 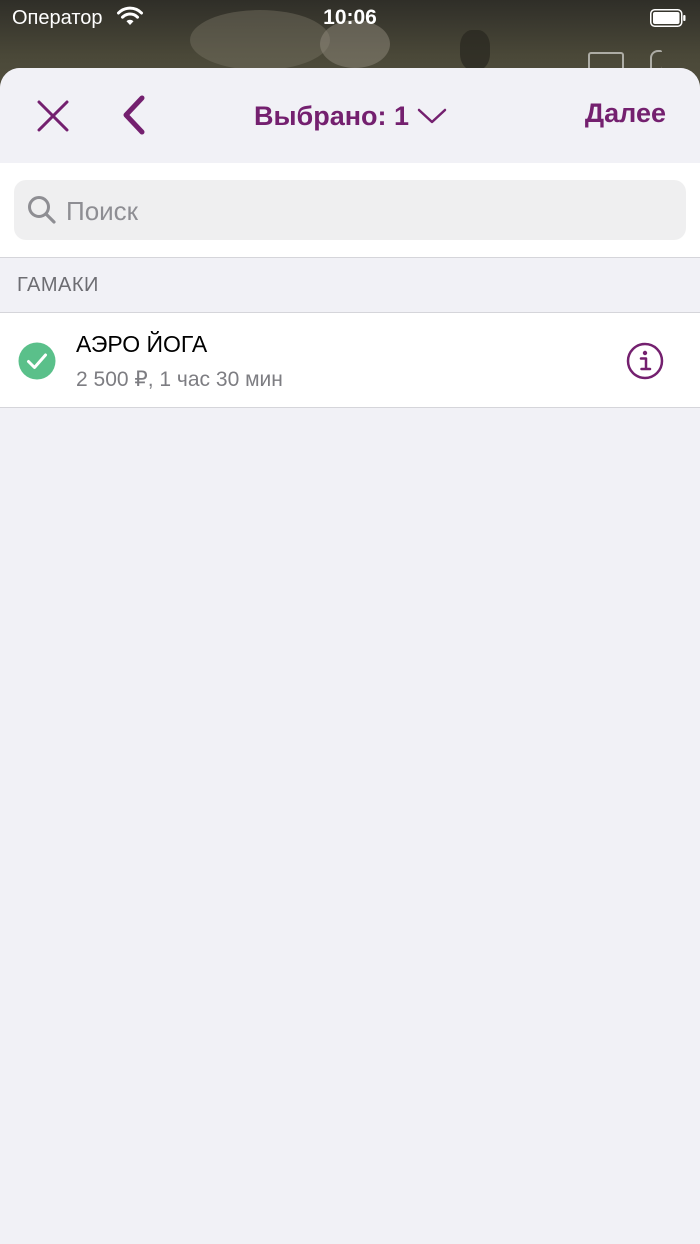 What do you see at coordinates (350, 285) in the screenshot?
I see `section-header: ГАМАКИ` at bounding box center [350, 285].